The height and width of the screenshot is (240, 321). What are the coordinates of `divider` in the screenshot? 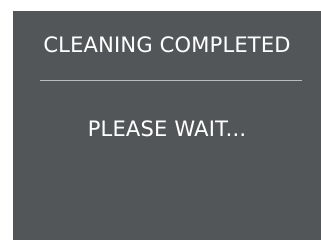 It's located at (171, 80).